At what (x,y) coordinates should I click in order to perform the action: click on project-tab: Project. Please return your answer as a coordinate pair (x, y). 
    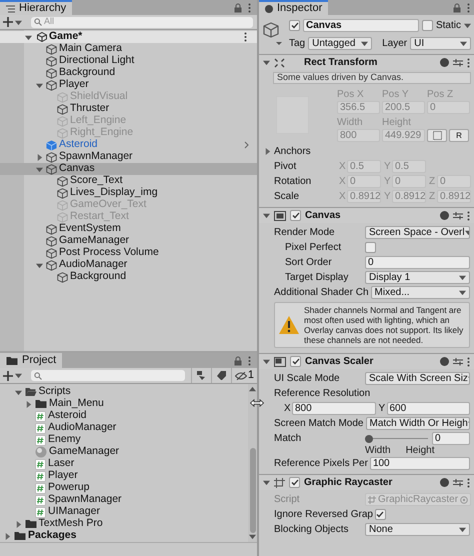
    Looking at the image, I should click on (31, 360).